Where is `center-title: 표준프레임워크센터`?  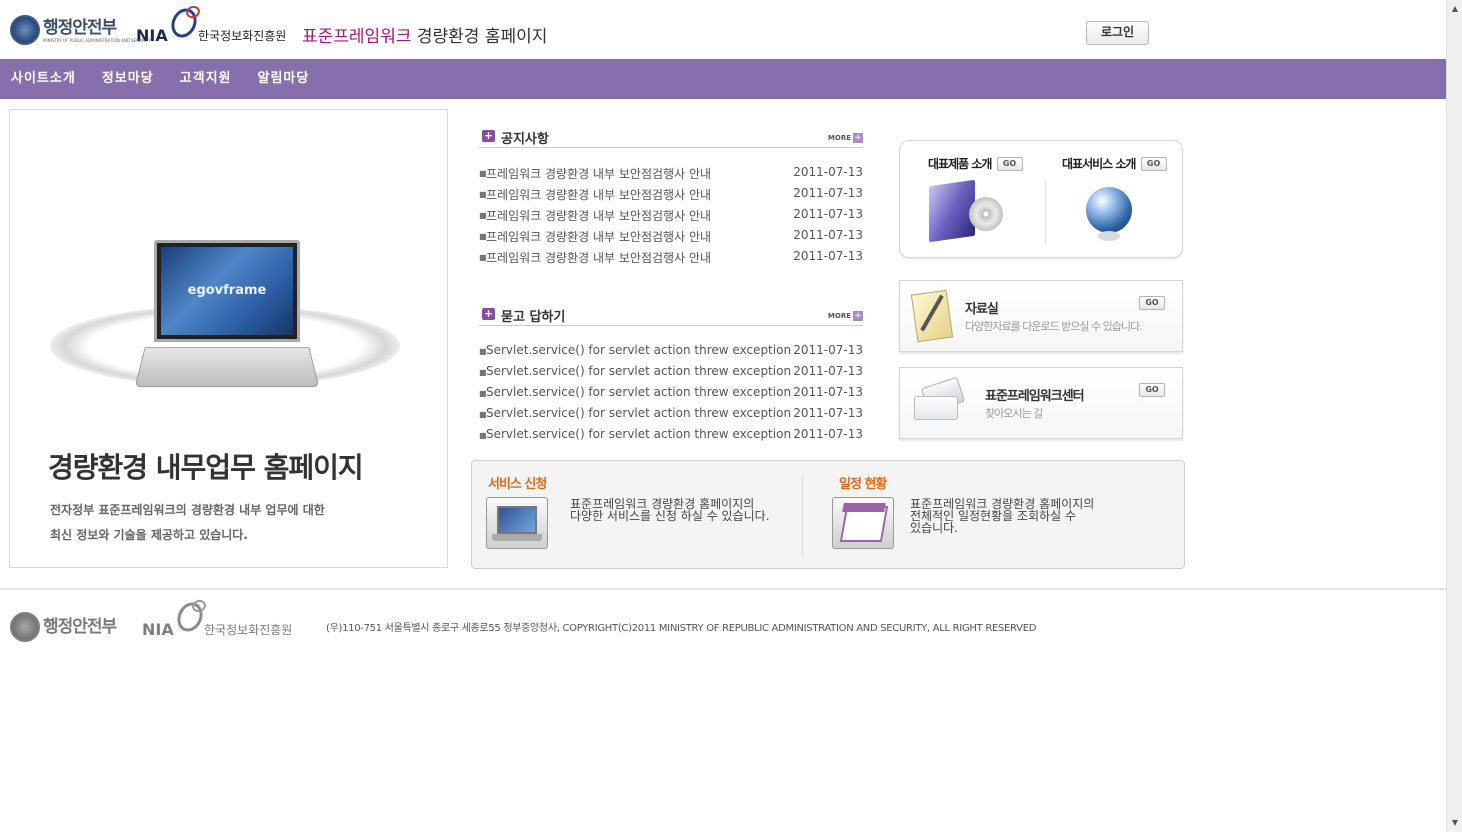
center-title: 표준프레임워크센터 is located at coordinates (1035, 396).